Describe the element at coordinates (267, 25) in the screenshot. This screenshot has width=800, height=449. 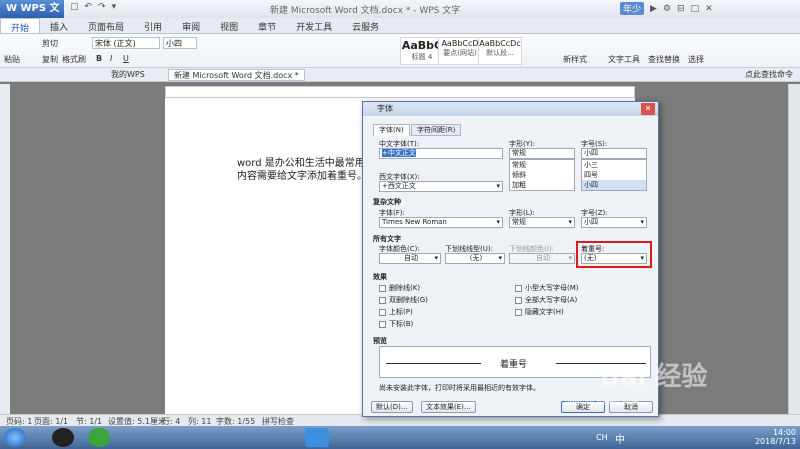
I see `tab-section: 章节` at that location.